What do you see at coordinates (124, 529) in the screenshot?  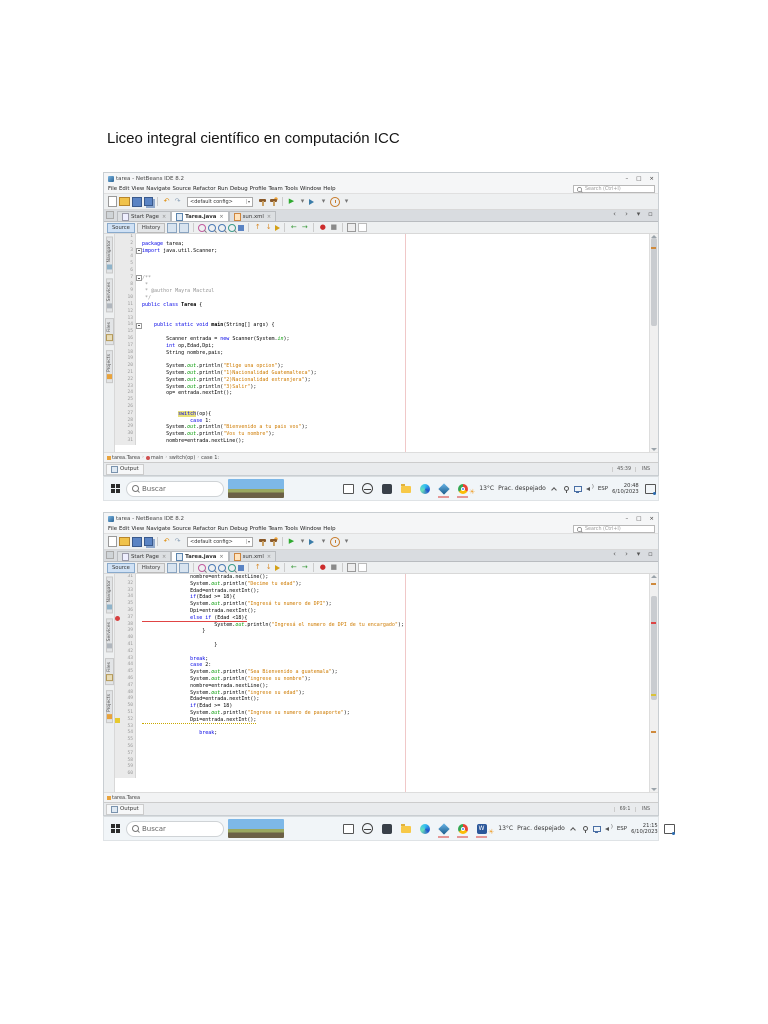 I see `menu-edit: Edit` at bounding box center [124, 529].